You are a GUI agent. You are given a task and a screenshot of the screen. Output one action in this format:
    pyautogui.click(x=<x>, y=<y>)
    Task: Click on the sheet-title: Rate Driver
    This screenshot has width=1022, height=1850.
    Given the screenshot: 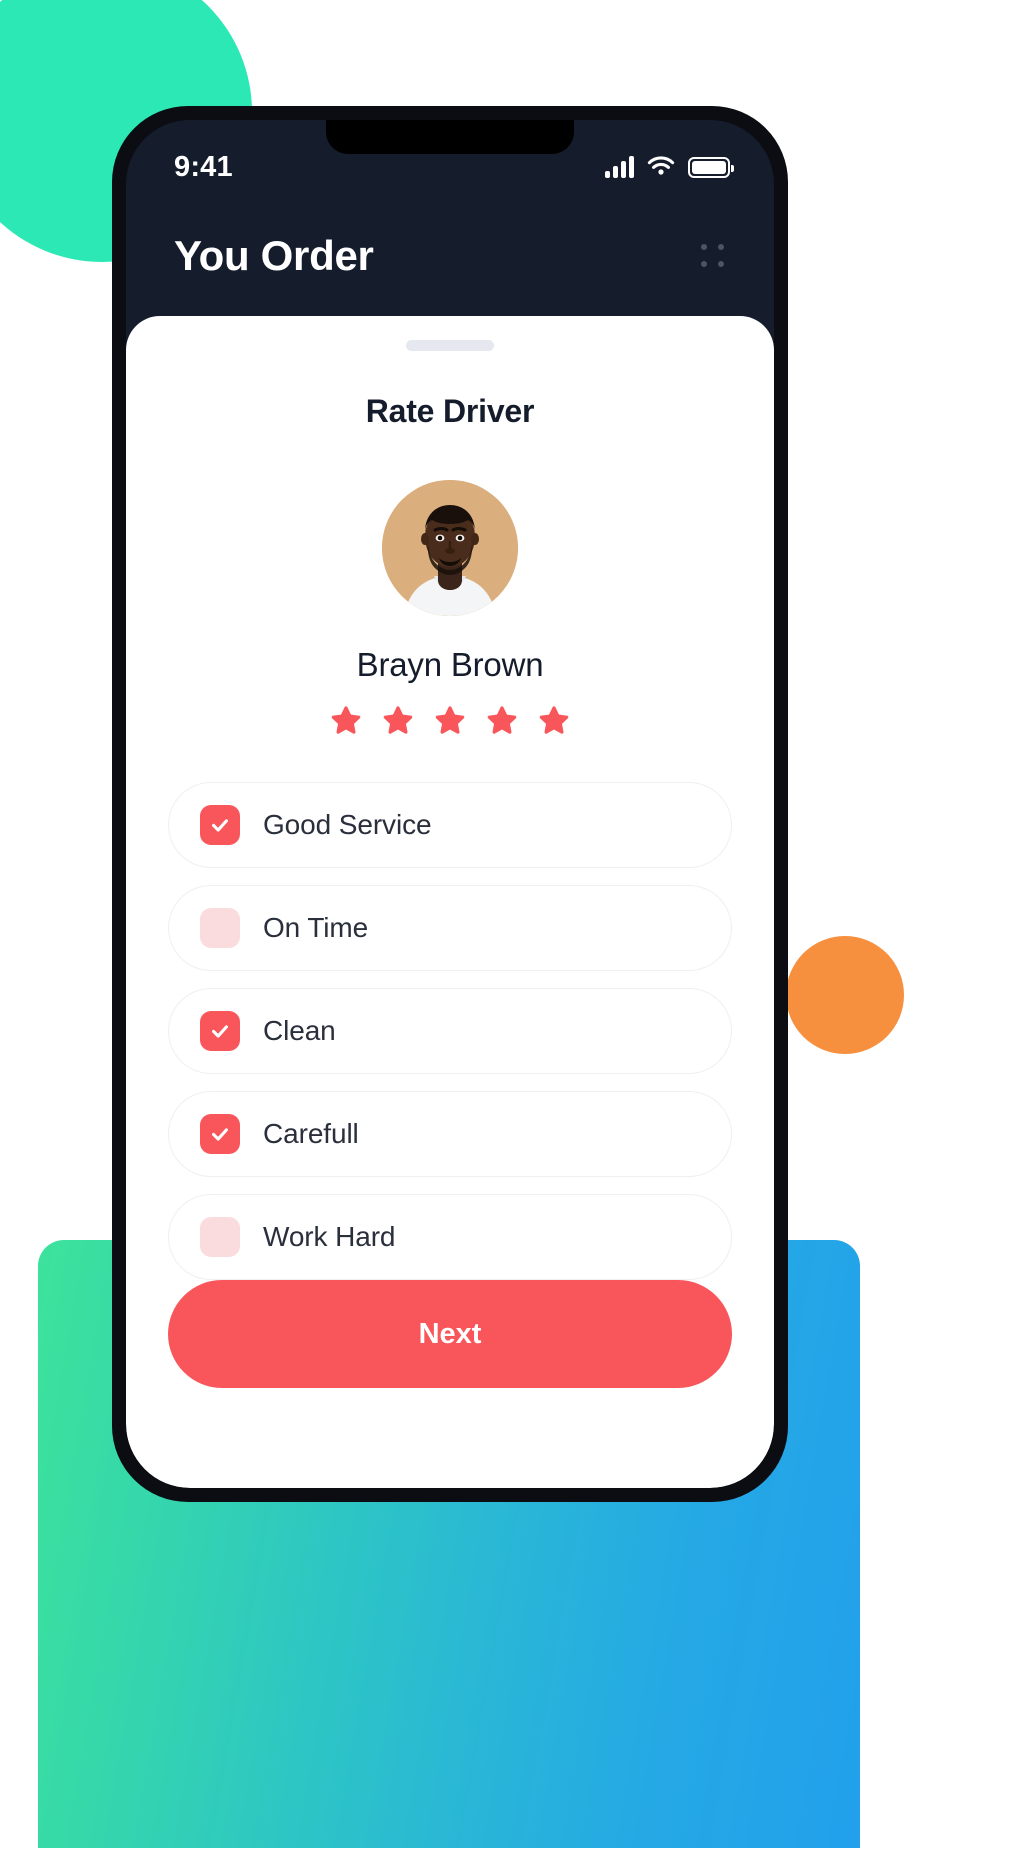 What is the action you would take?
    pyautogui.click(x=450, y=411)
    